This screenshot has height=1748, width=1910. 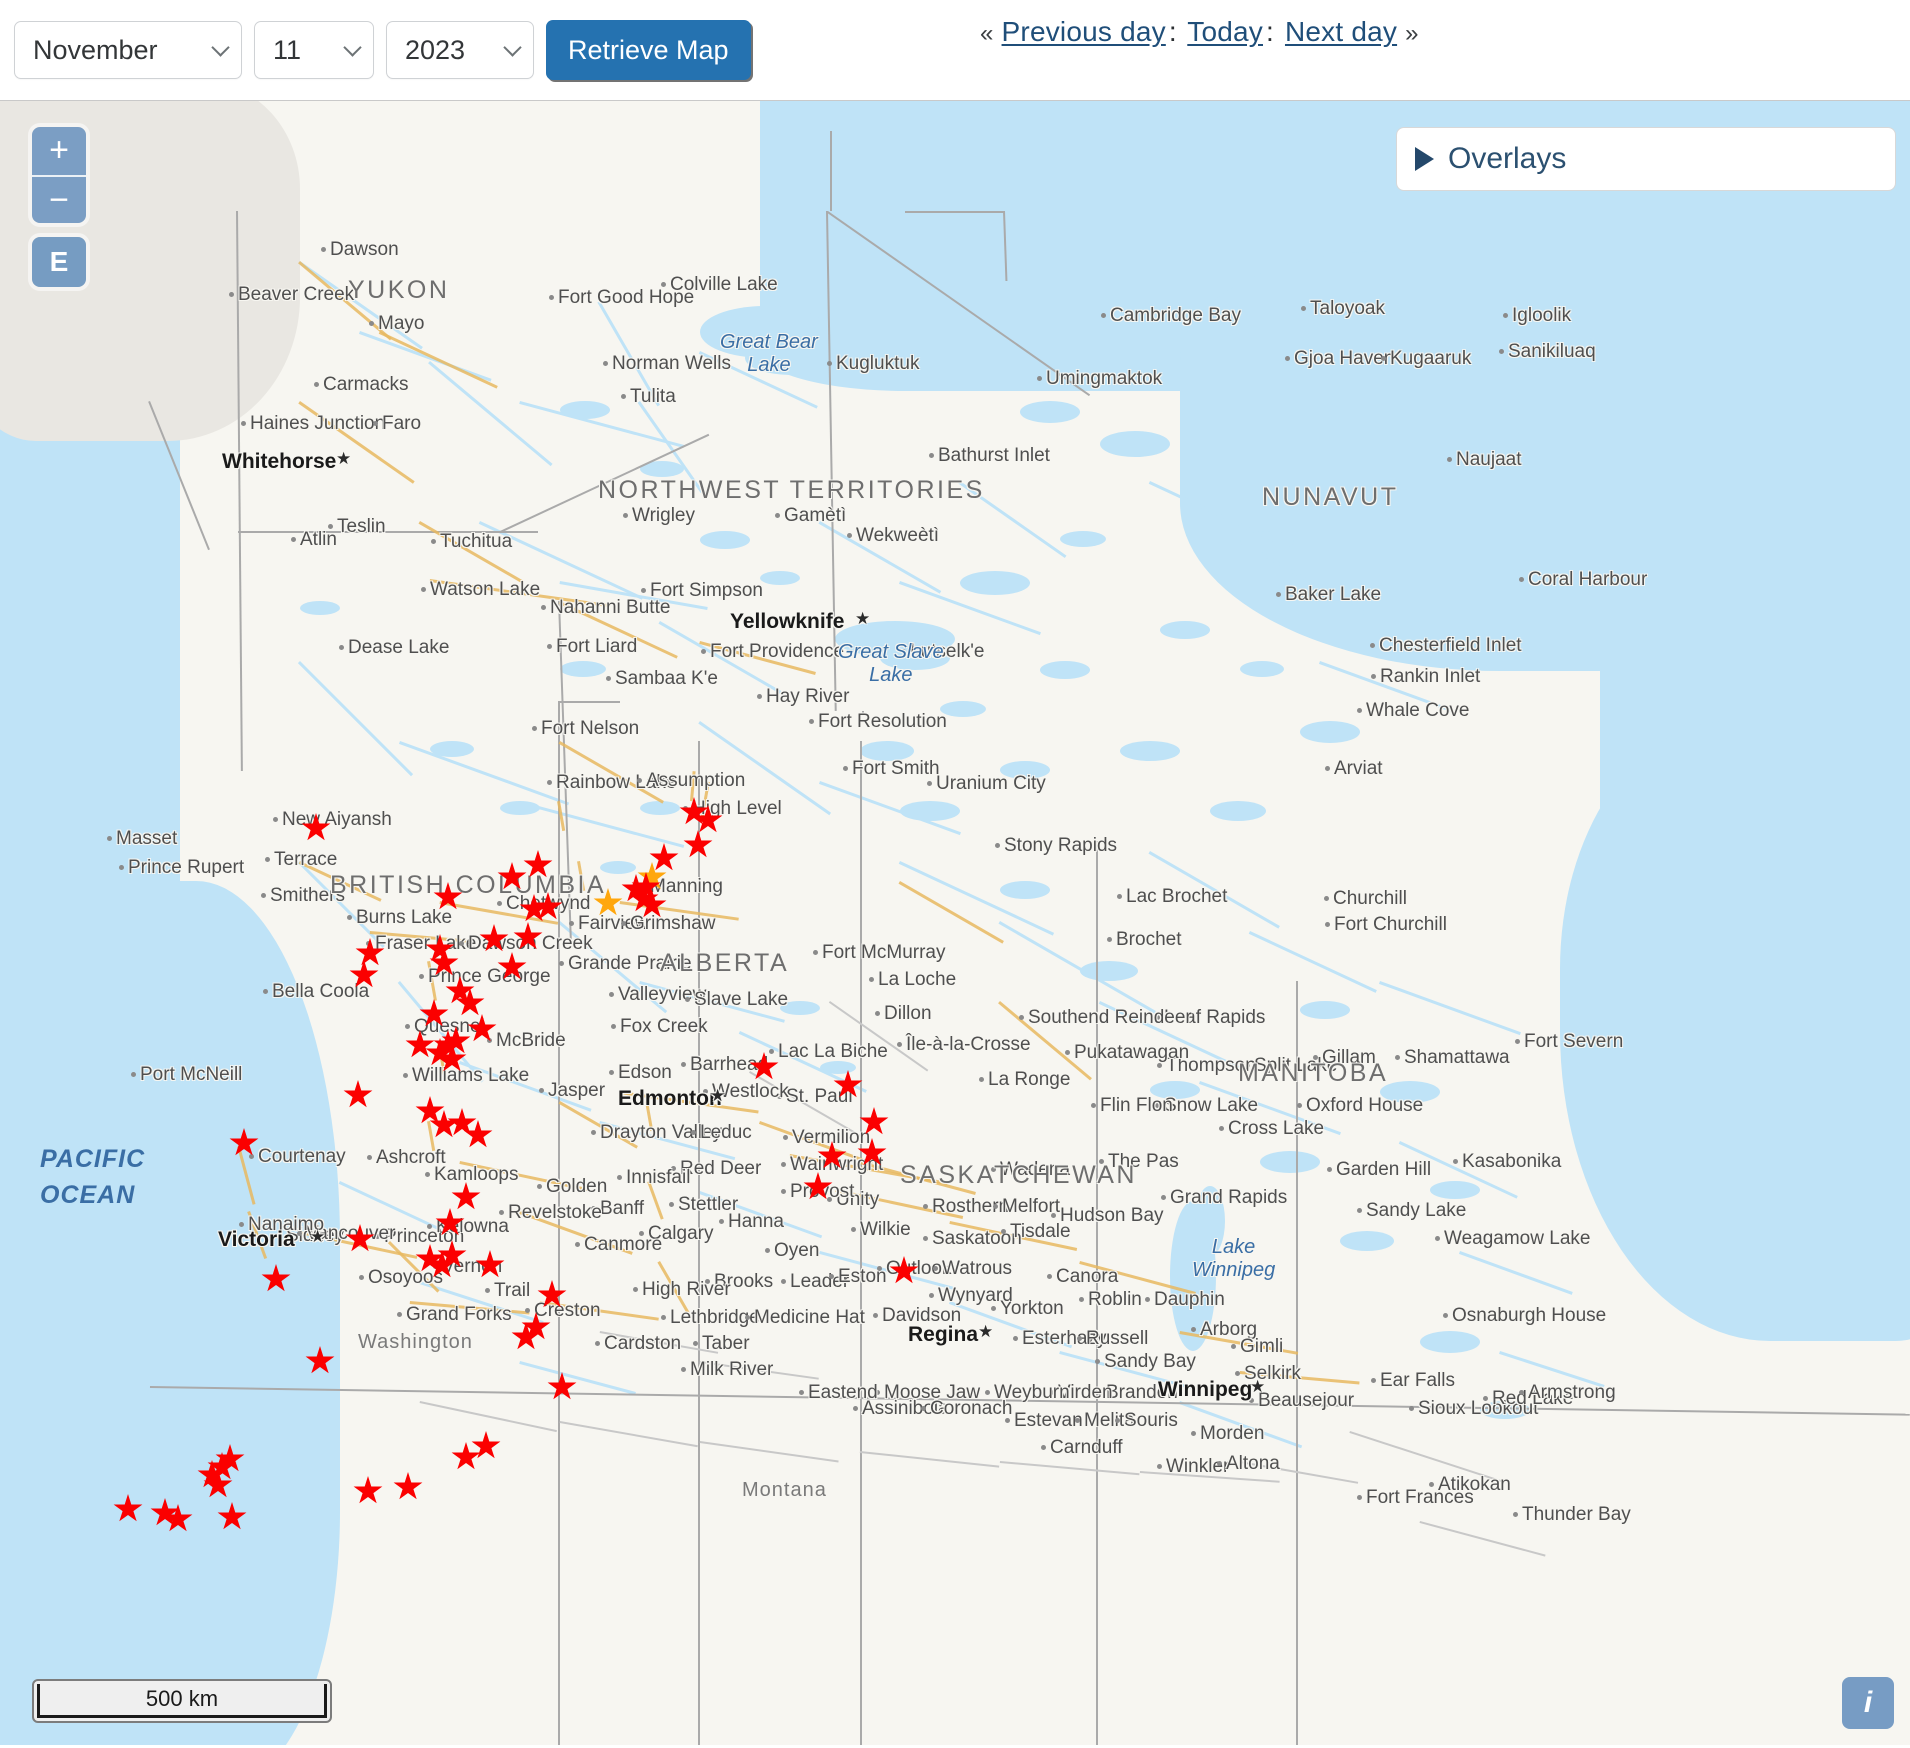 I want to click on year-select: 2023, so click(x=460, y=50).